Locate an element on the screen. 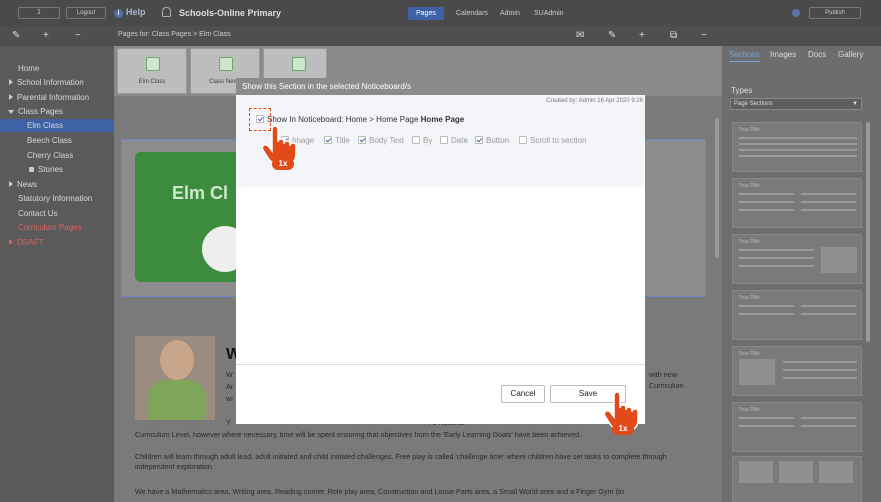  option-title: Title is located at coordinates (337, 140).